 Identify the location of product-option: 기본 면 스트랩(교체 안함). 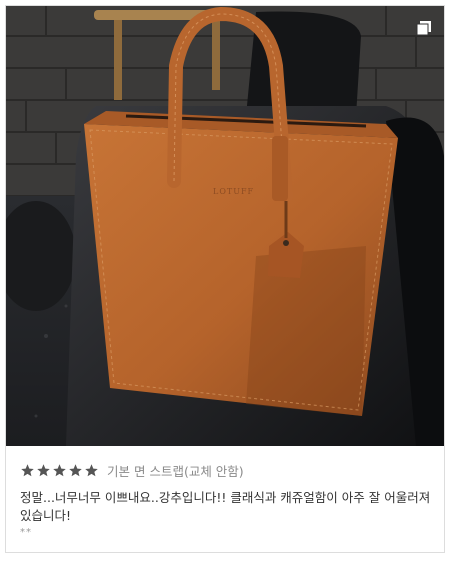
(175, 471).